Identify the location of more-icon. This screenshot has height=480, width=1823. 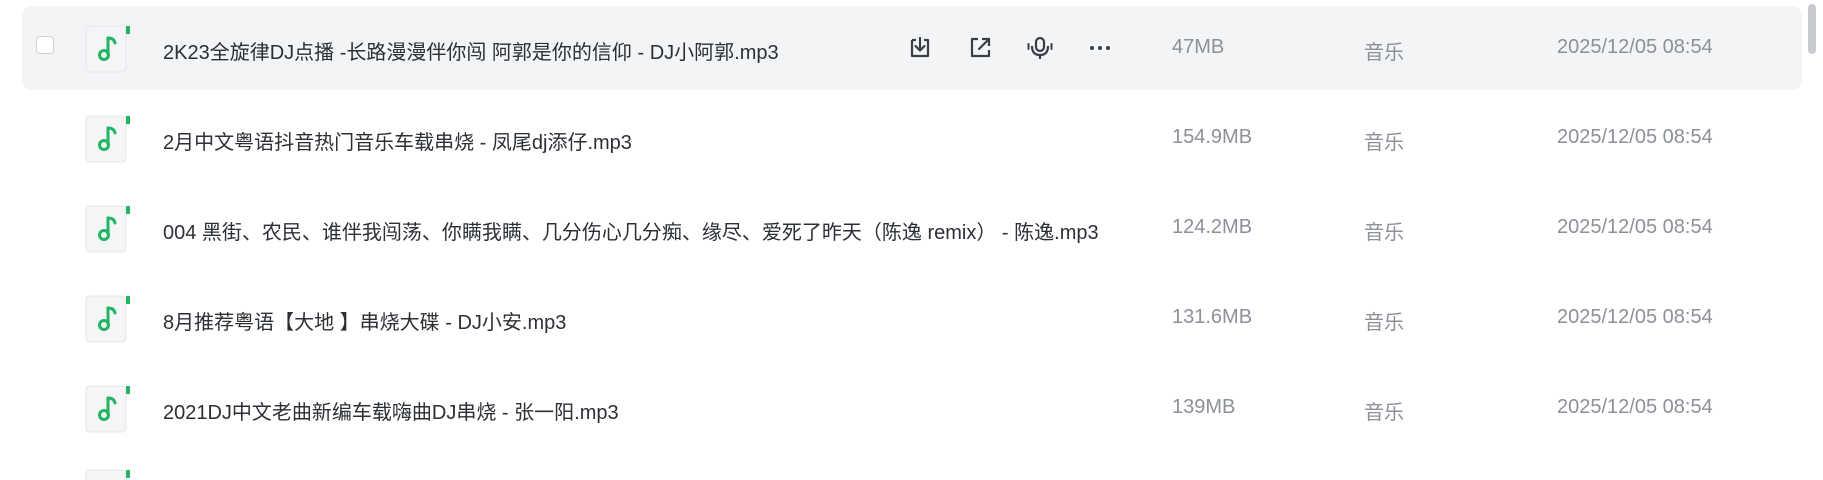
(1100, 48).